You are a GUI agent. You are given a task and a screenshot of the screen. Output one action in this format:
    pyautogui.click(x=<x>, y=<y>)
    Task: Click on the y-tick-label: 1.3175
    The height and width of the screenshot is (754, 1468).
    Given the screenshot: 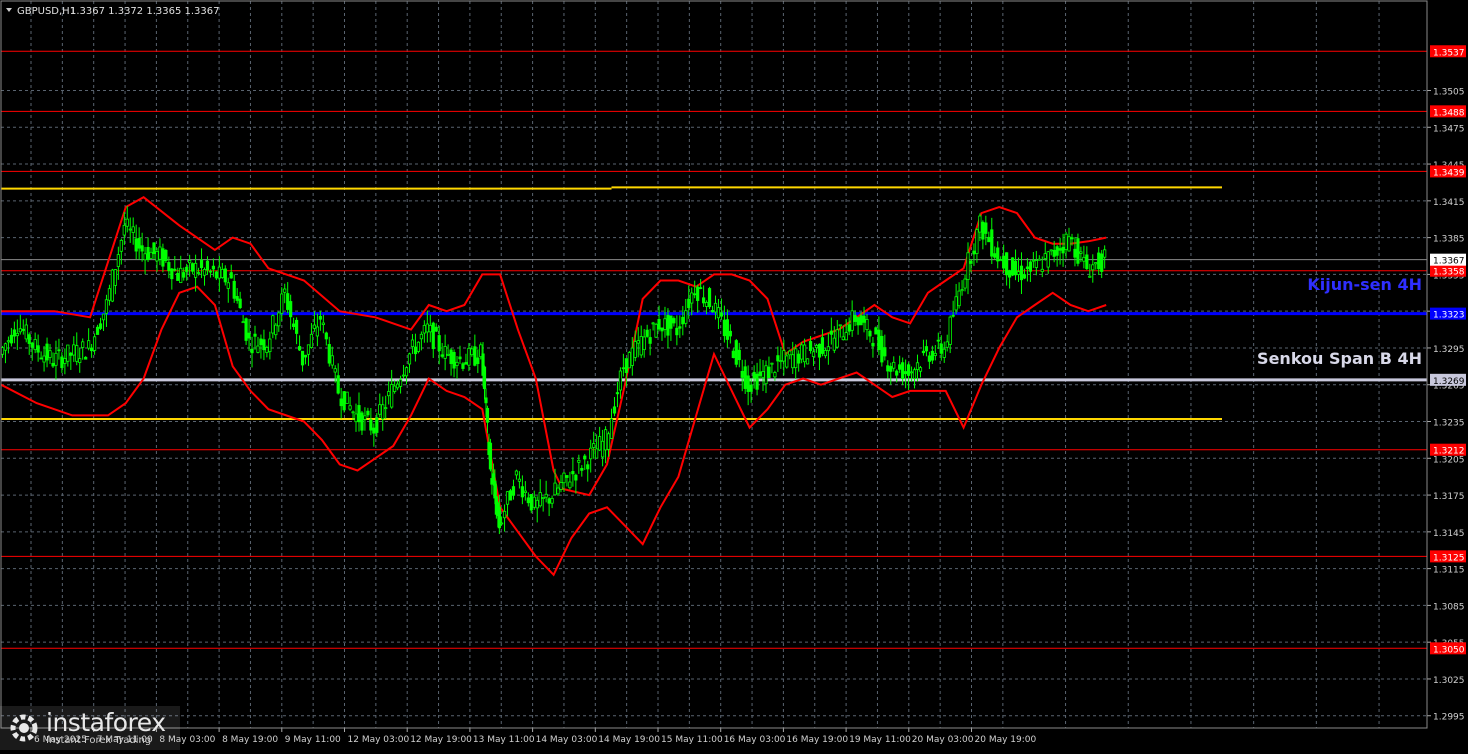 What is the action you would take?
    pyautogui.click(x=1449, y=497)
    